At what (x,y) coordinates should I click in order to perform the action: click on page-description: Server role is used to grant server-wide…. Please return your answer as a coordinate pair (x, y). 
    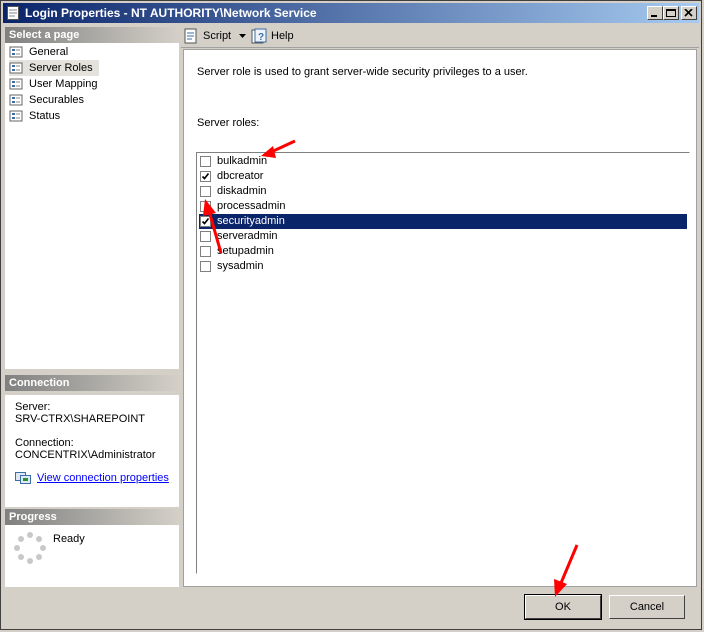
    Looking at the image, I should click on (362, 72).